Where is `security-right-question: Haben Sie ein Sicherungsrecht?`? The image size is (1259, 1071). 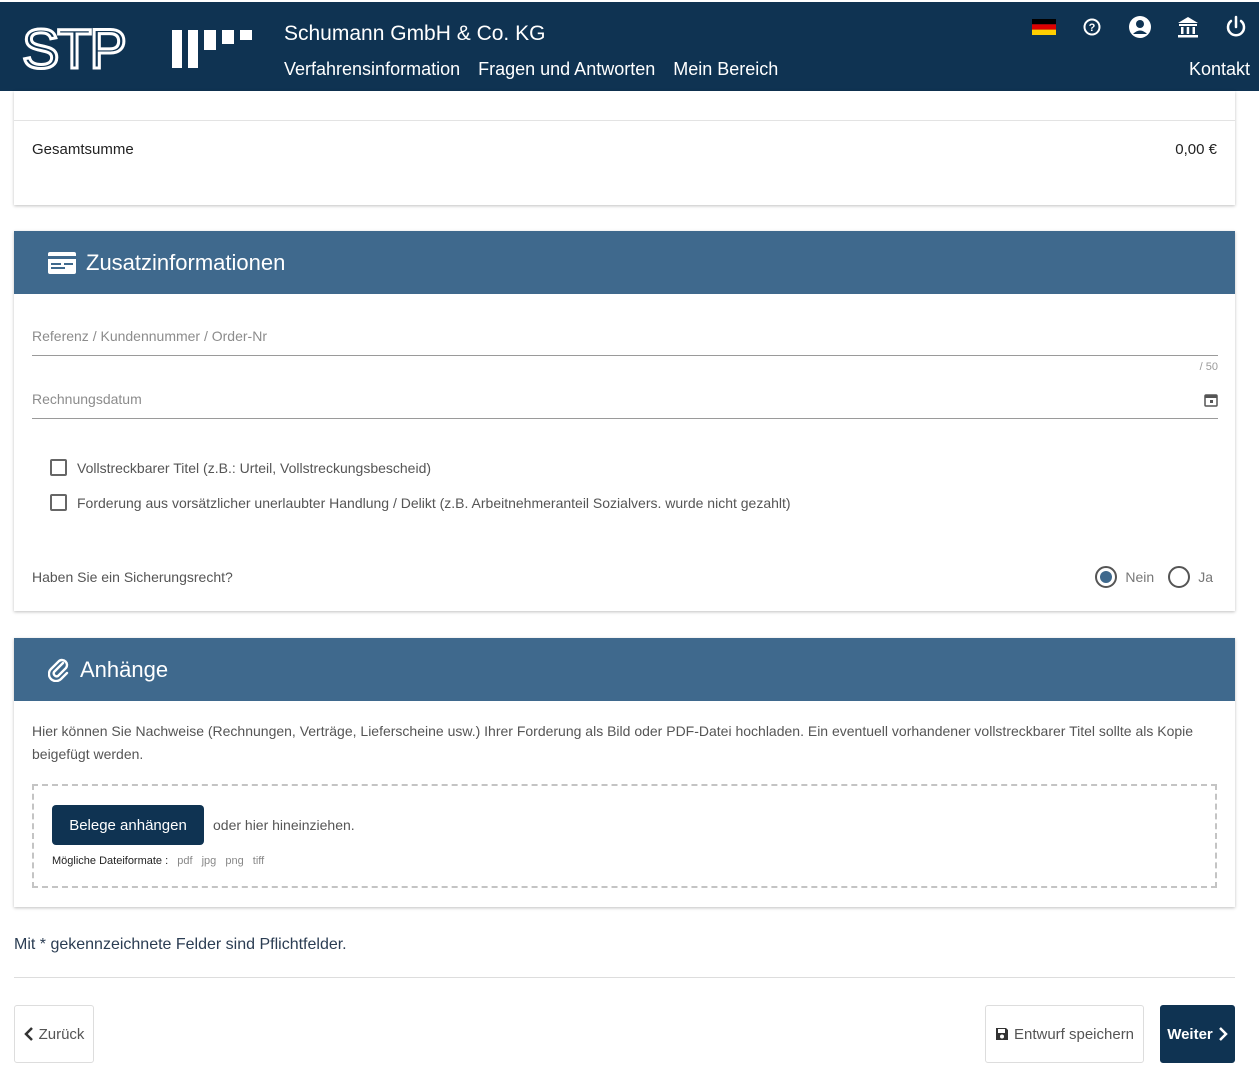 security-right-question: Haben Sie ein Sicherungsrecht? is located at coordinates (132, 577).